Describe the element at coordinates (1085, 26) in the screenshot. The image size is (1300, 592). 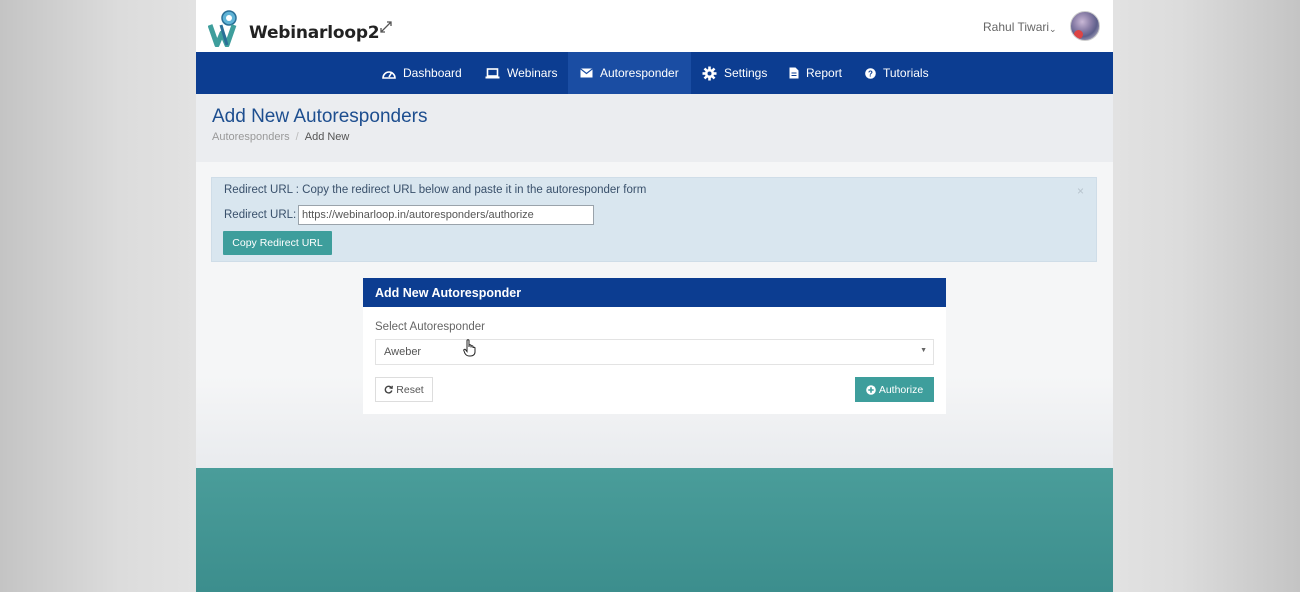
I see `avatar` at that location.